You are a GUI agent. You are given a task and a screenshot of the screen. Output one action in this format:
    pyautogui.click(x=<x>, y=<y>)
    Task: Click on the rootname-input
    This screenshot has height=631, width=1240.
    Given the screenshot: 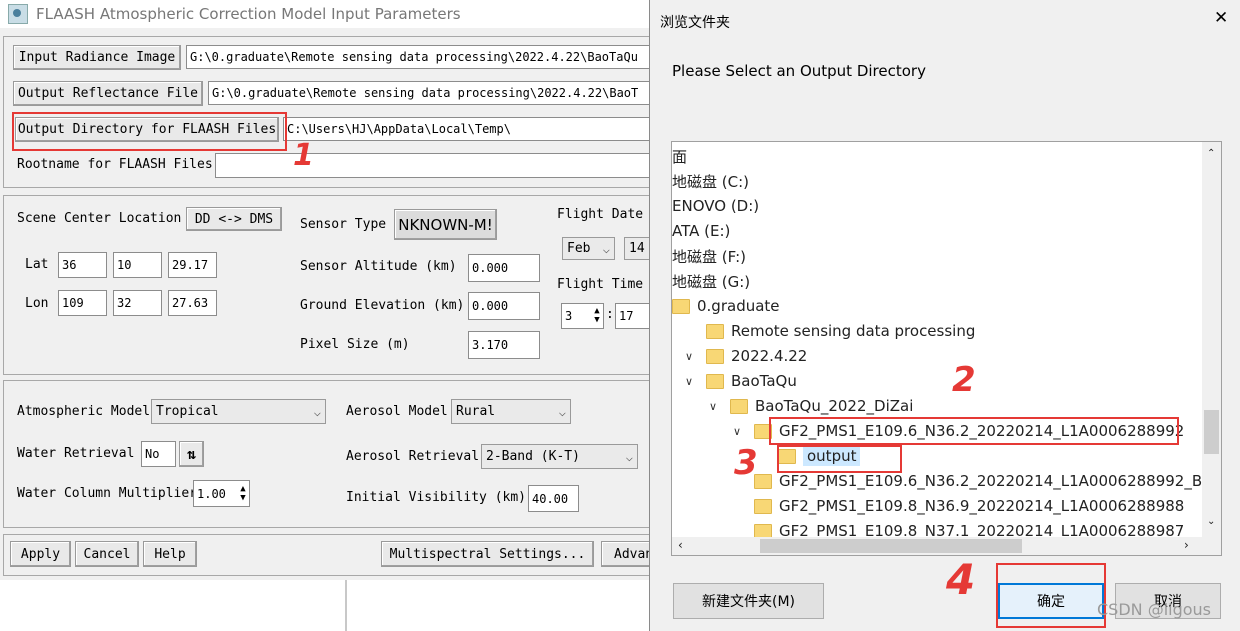 What is the action you would take?
    pyautogui.click(x=437, y=165)
    